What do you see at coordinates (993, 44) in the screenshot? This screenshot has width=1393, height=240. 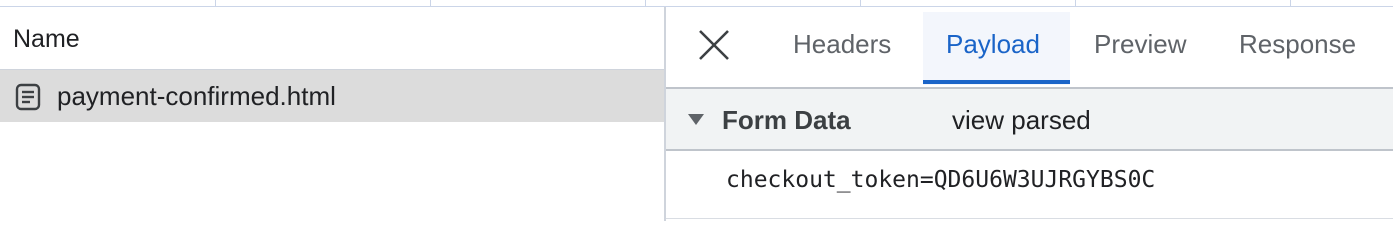 I see `tab-payload: Payload` at bounding box center [993, 44].